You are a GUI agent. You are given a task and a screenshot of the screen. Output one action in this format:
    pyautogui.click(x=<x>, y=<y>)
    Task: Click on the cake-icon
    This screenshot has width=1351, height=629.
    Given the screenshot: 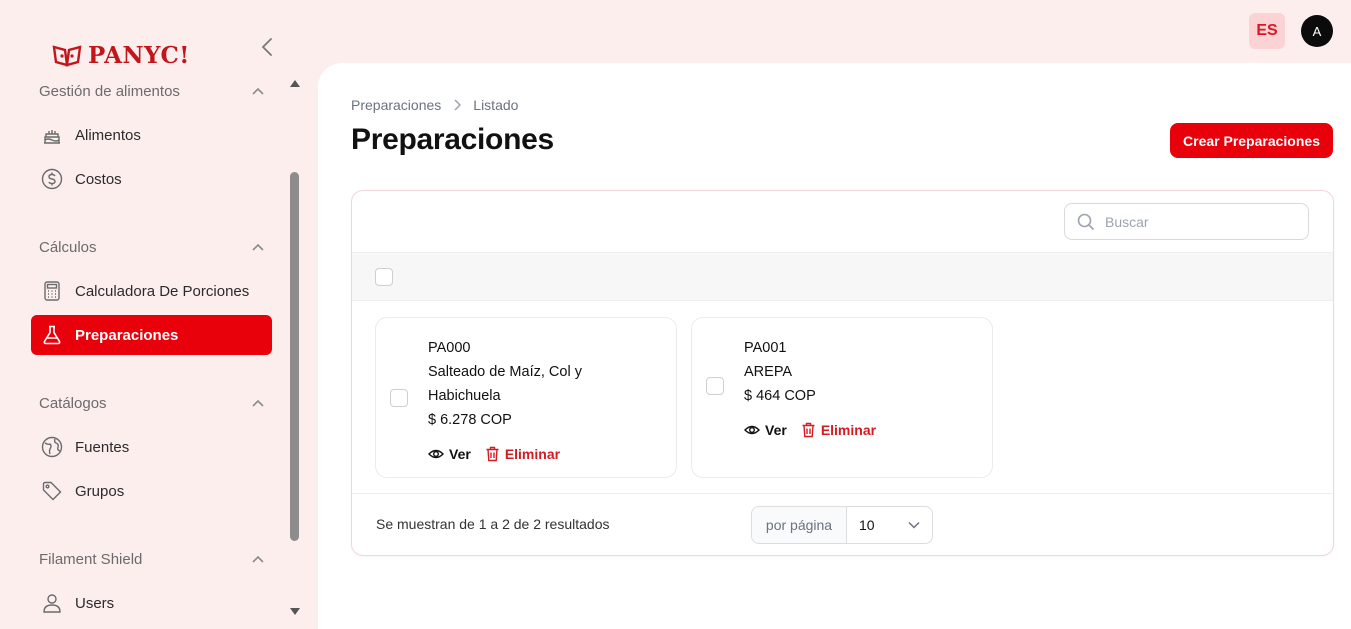 What is the action you would take?
    pyautogui.click(x=52, y=135)
    